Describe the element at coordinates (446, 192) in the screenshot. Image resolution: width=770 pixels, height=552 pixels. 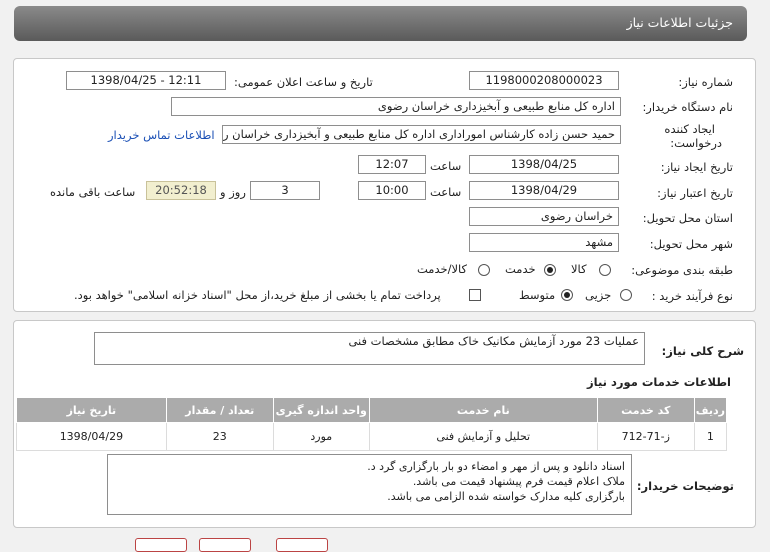
I see `valid-time-label: ساعت` at that location.